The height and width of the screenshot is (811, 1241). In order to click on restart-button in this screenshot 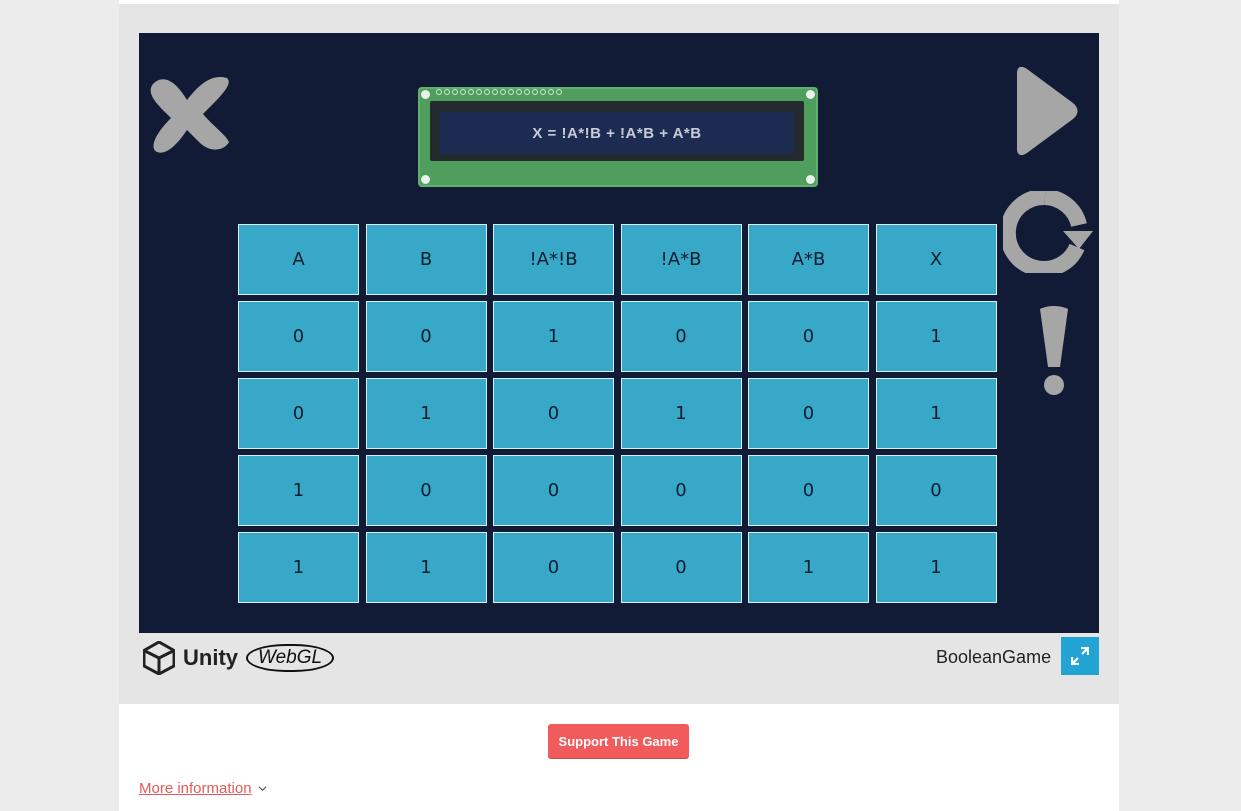, I will do `click(1047, 232)`.